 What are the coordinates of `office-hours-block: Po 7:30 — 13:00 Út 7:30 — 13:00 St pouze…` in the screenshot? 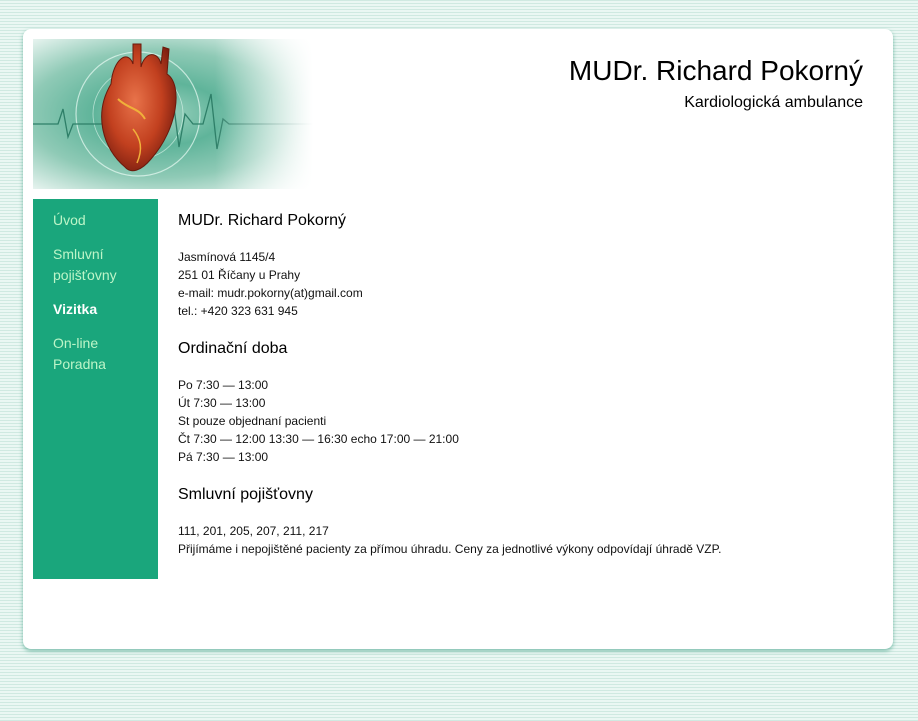 It's located at (523, 421).